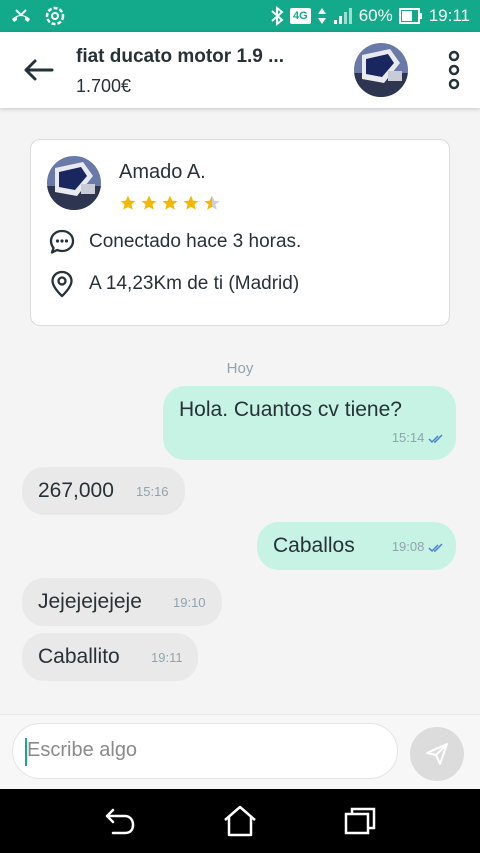  What do you see at coordinates (79, 656) in the screenshot?
I see `message-text: Caballito` at bounding box center [79, 656].